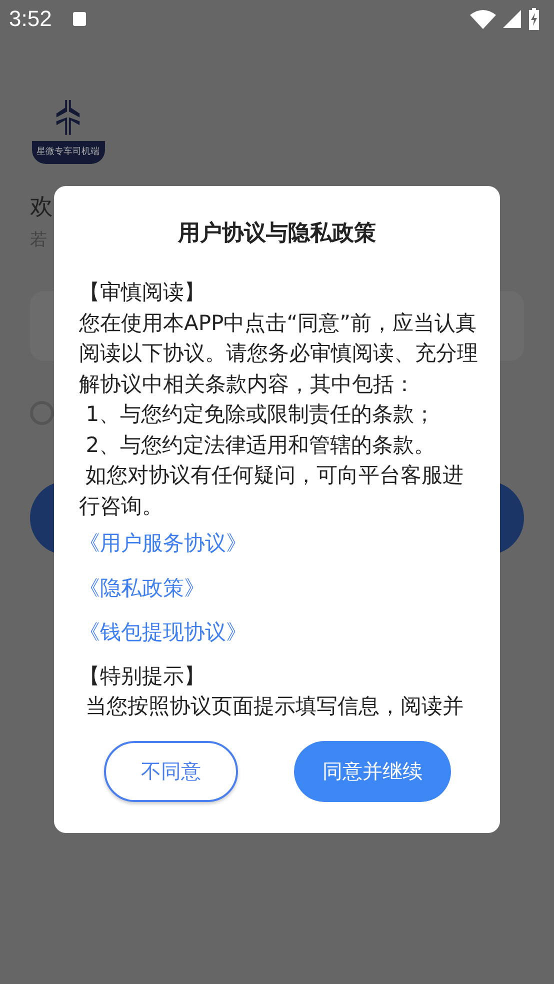 This screenshot has height=984, width=554. What do you see at coordinates (372, 771) in the screenshot?
I see `agree-button: 同意并继续` at bounding box center [372, 771].